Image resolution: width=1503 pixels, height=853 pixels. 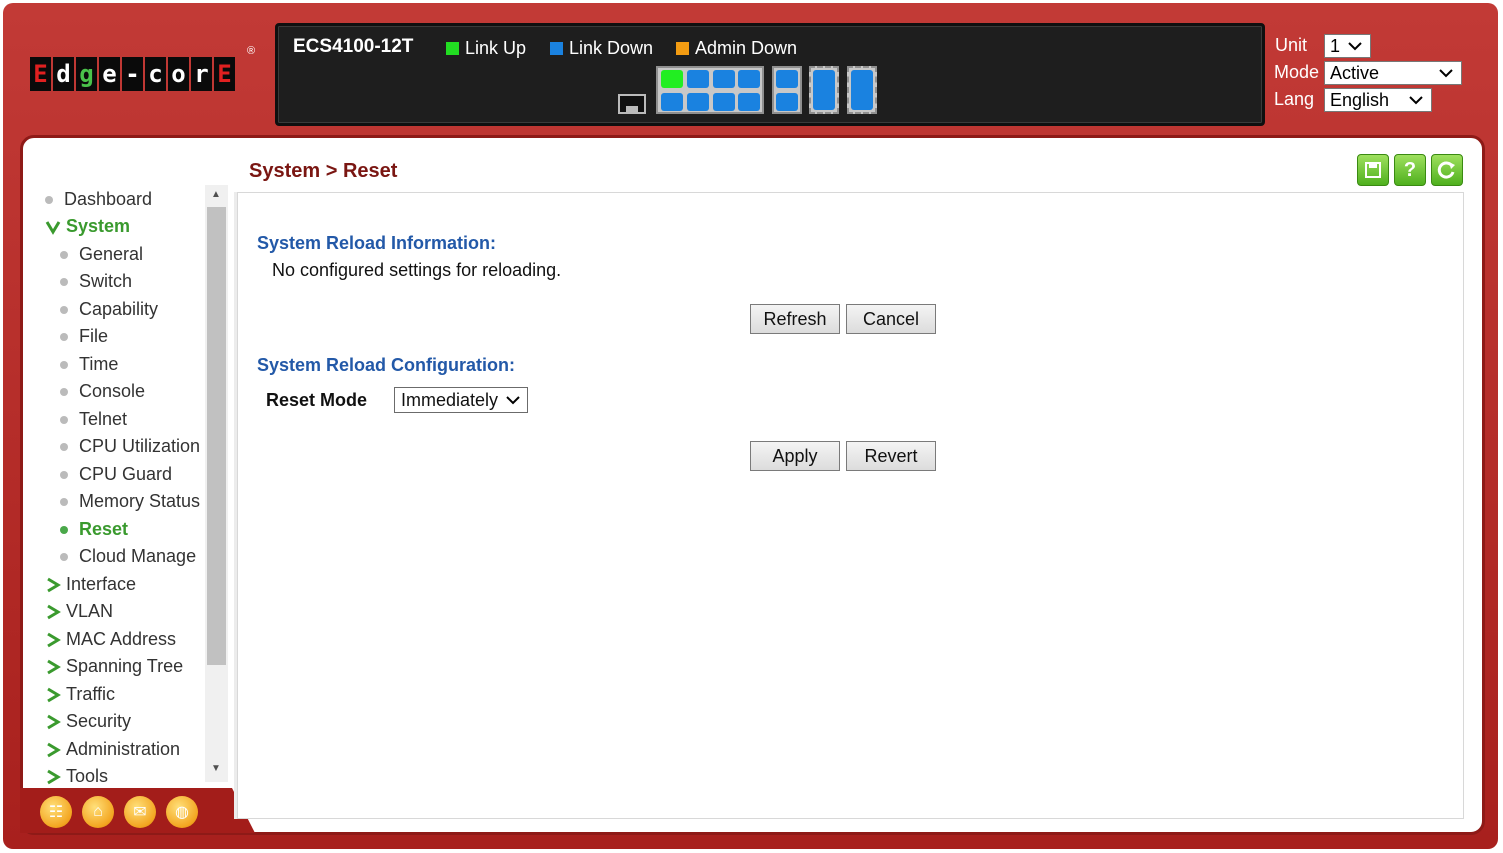 I want to click on scroll-thumb, so click(x=216, y=436).